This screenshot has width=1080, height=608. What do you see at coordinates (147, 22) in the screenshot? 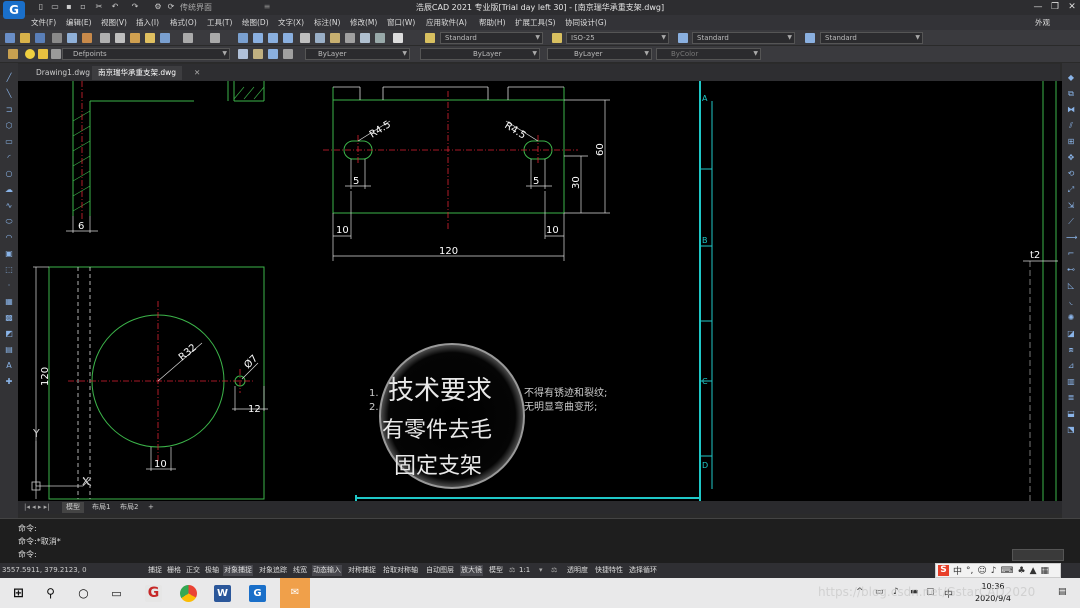
I see `menu-insert: 插入(I)` at bounding box center [147, 22].